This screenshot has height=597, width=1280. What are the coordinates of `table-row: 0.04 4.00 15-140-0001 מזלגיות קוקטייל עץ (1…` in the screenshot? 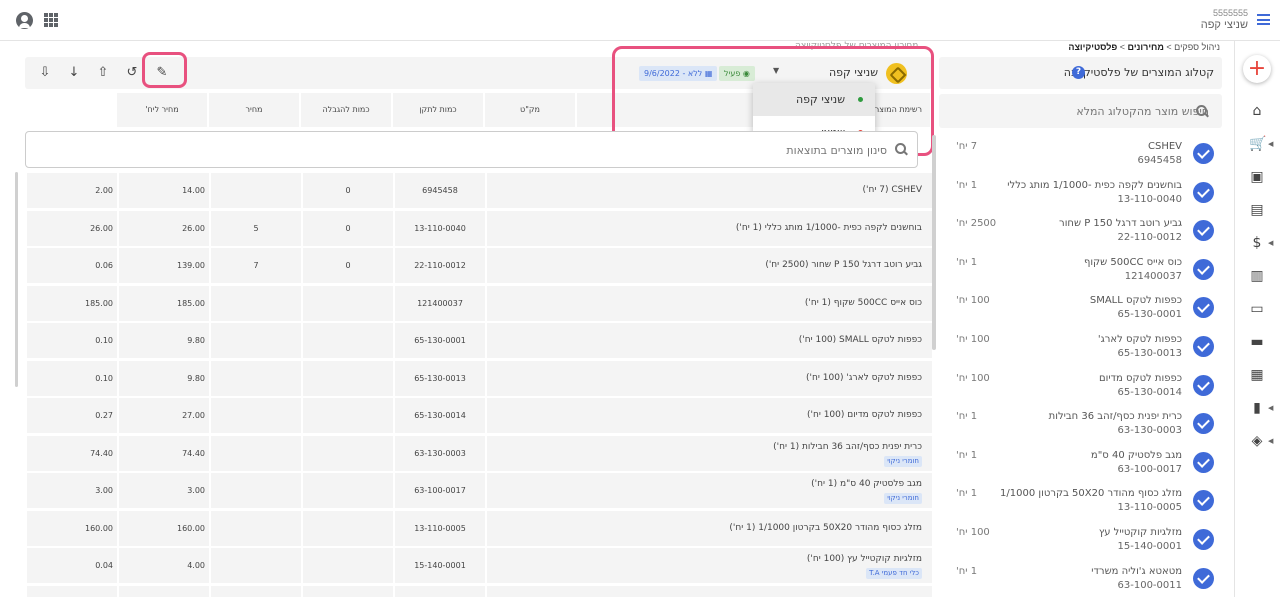 It's located at (478, 566).